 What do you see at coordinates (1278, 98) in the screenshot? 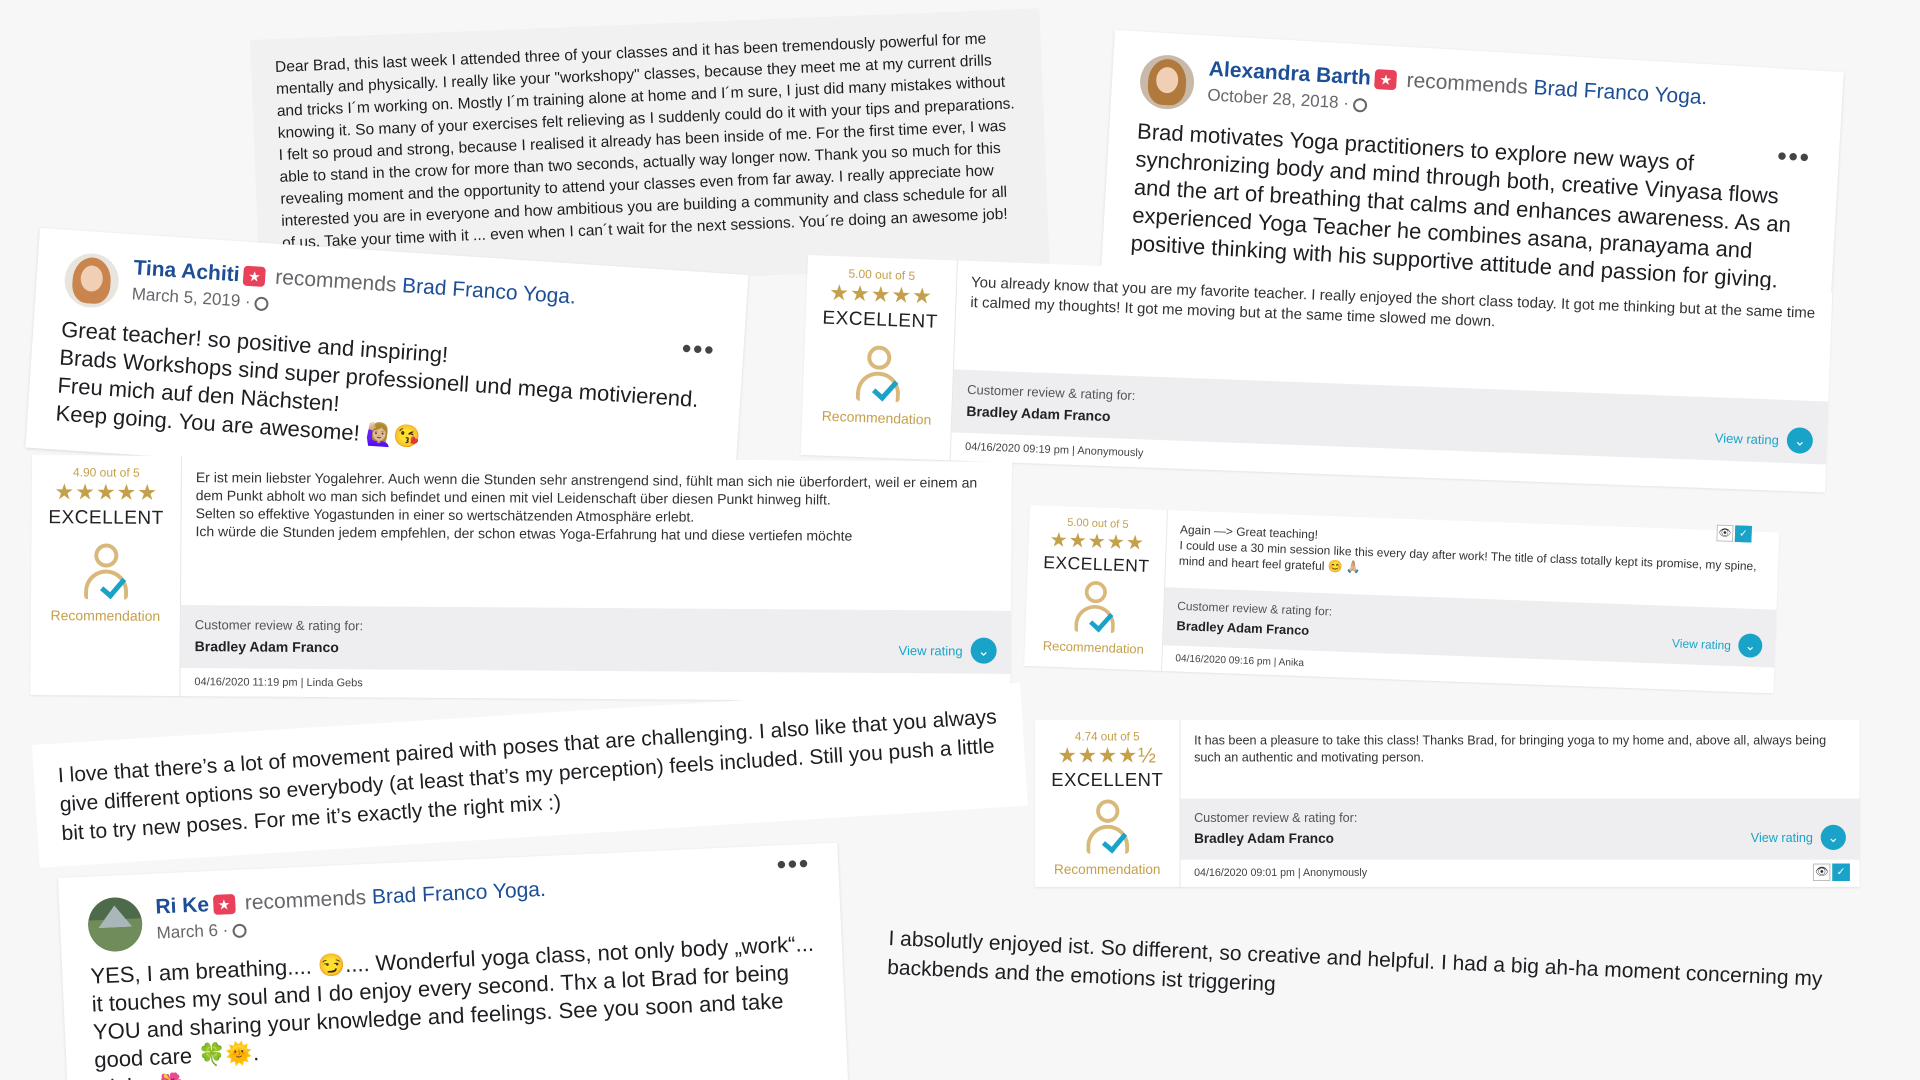
I see `post-date: October 28, 2018 ·` at bounding box center [1278, 98].